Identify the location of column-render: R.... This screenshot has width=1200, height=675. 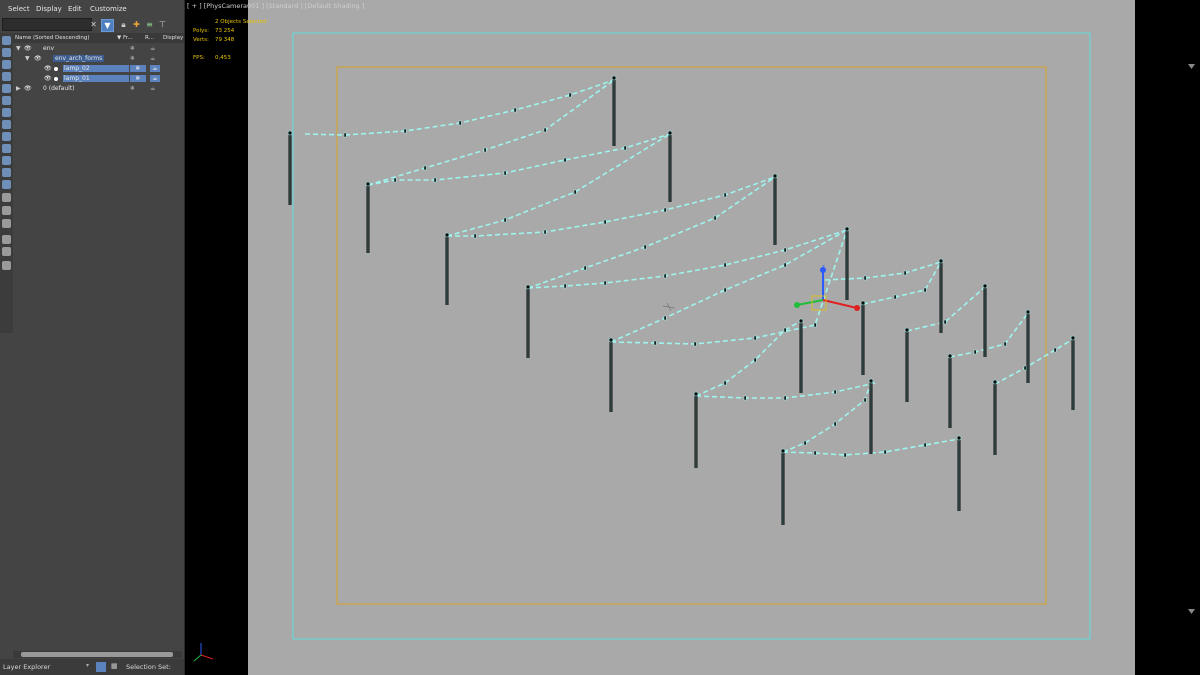
(149, 38).